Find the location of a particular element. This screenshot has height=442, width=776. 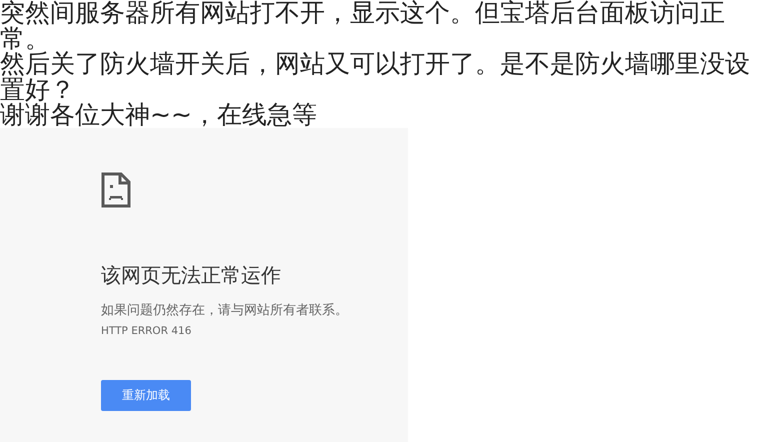

post-text: 谢谢各位大神~~，在线急等 is located at coordinates (159, 115).